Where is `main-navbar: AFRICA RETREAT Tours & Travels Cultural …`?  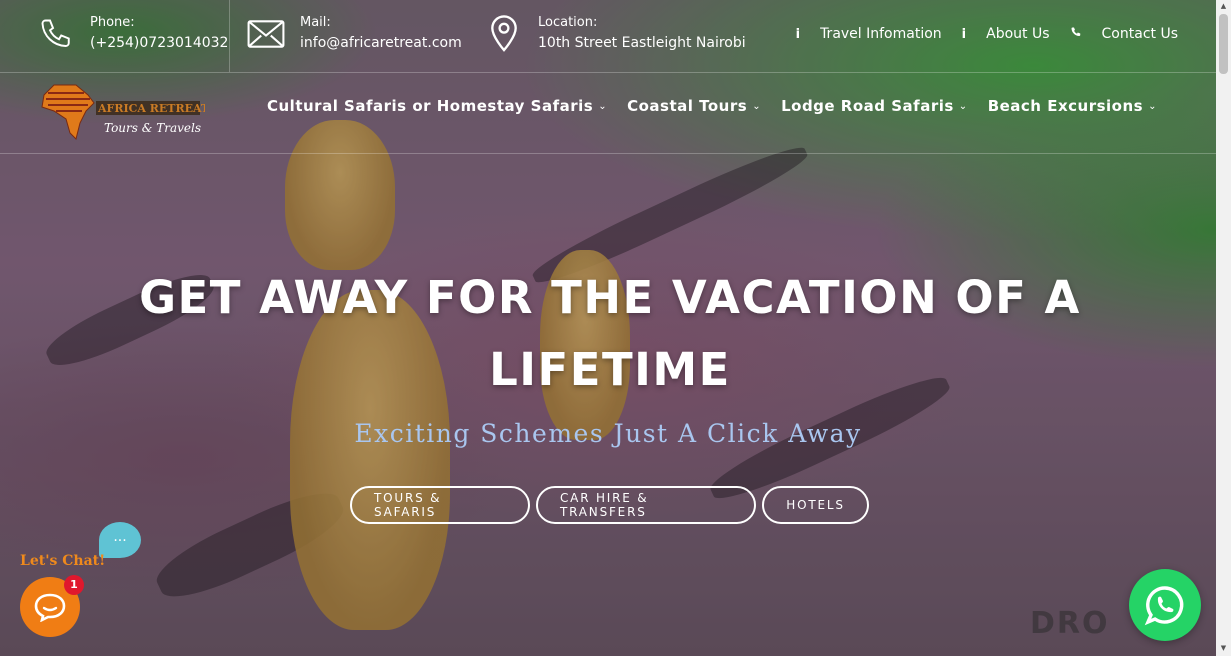
main-navbar: AFRICA RETREAT Tours & Travels Cultural … is located at coordinates (608, 113).